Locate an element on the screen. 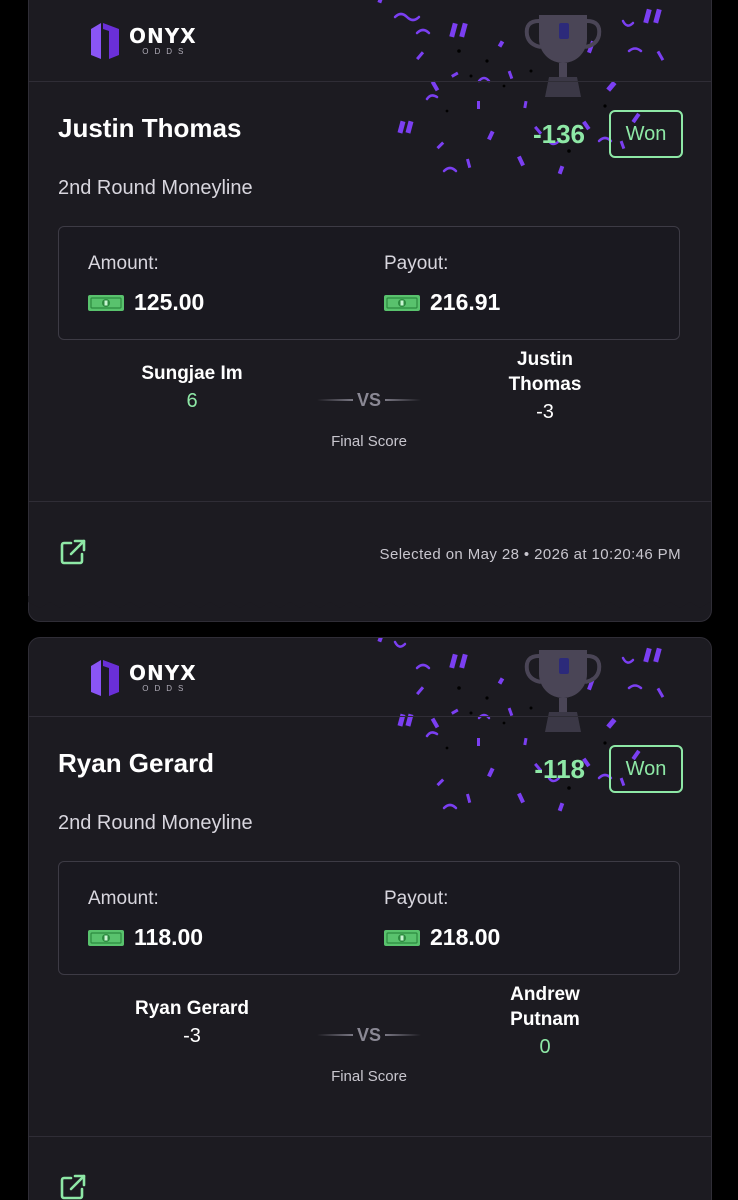  amount-section: Amount: 125.00 is located at coordinates (146, 284).